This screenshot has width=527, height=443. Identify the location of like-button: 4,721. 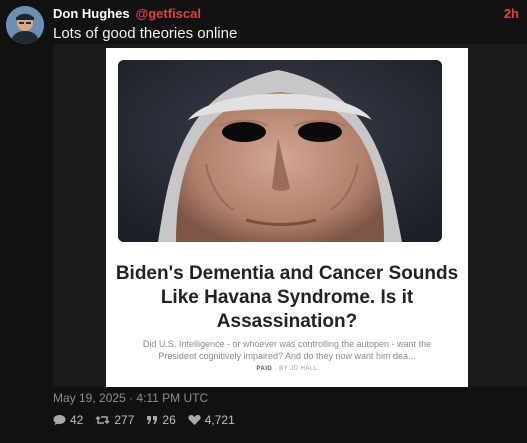
(211, 420).